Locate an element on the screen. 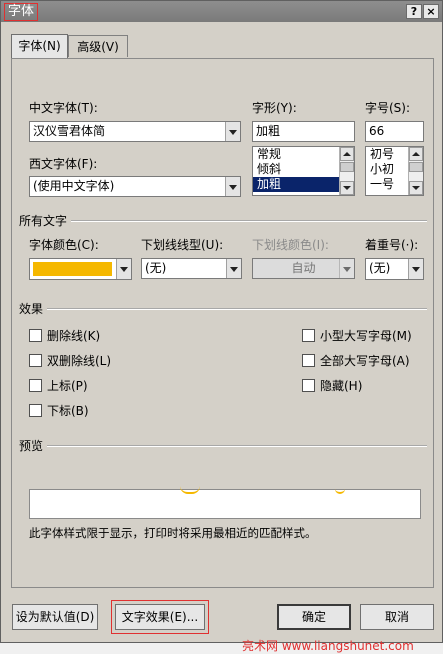 The width and height of the screenshot is (443, 654). checkbox-label: 删除线(K) is located at coordinates (74, 336).